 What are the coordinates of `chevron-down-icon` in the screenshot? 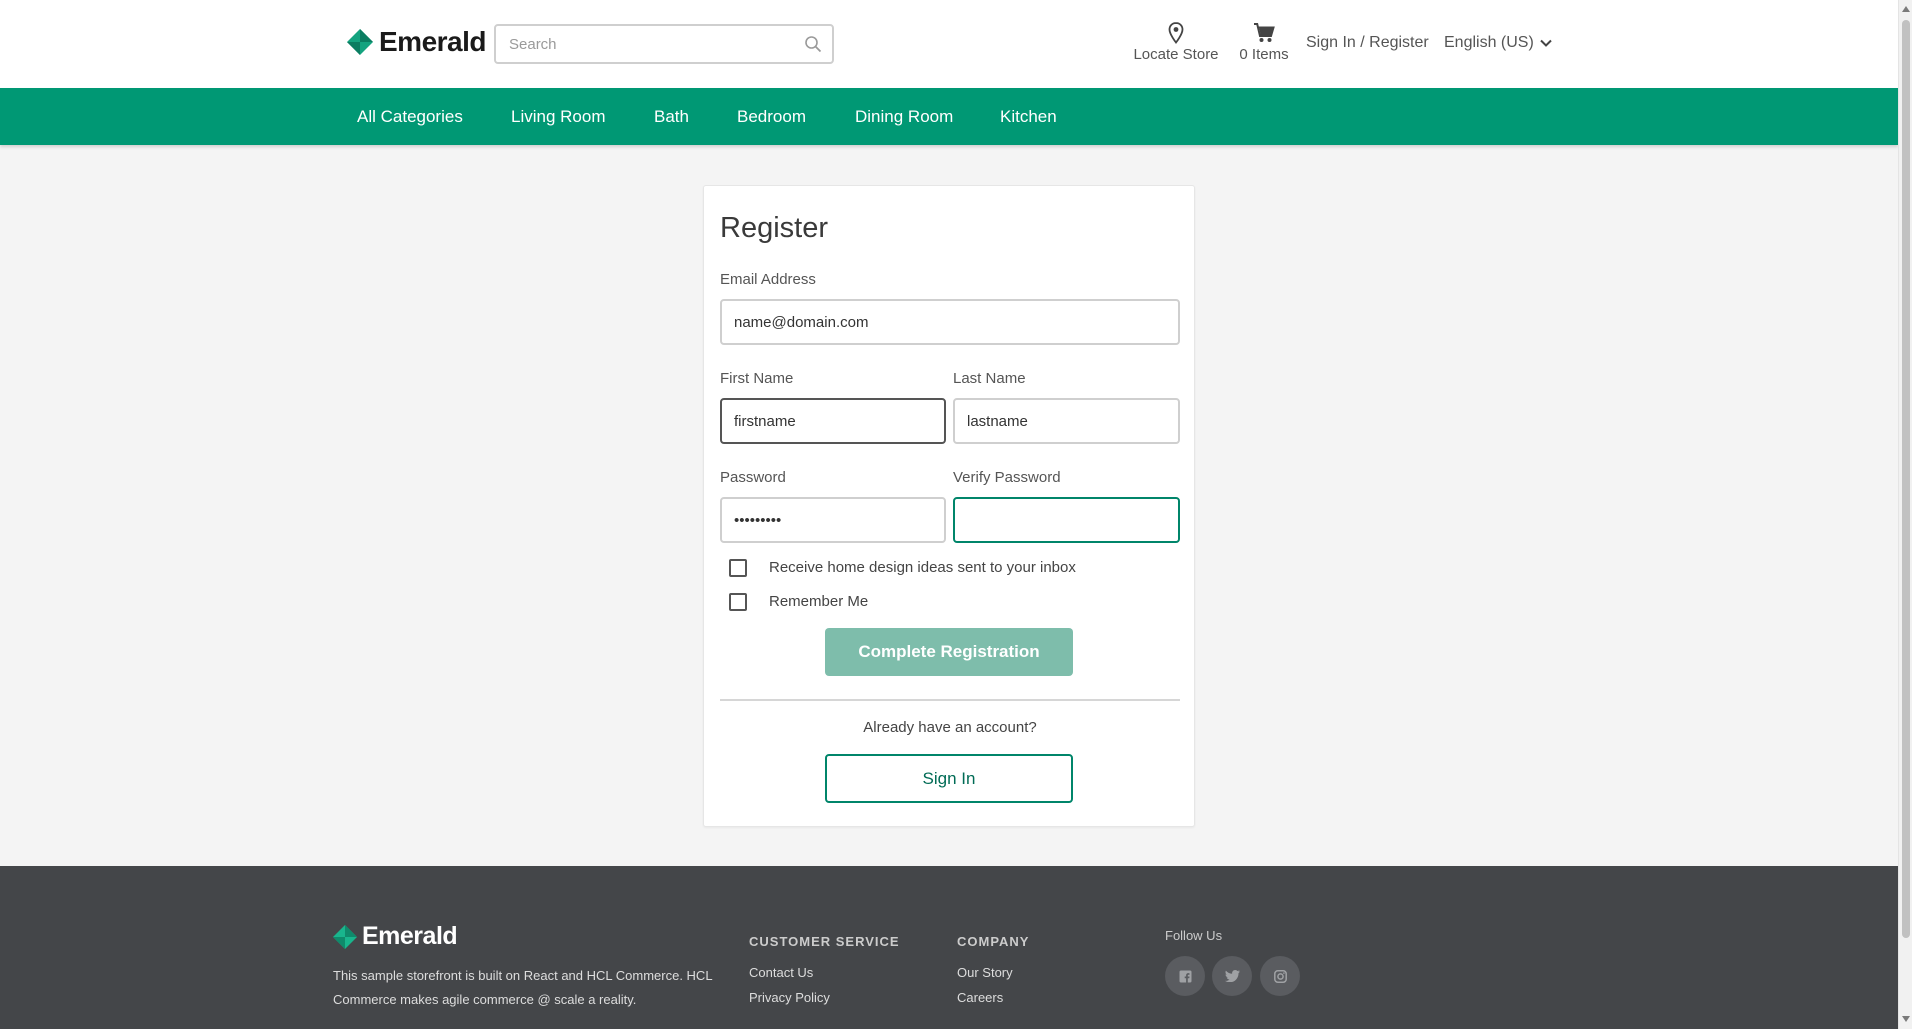 It's located at (1546, 43).